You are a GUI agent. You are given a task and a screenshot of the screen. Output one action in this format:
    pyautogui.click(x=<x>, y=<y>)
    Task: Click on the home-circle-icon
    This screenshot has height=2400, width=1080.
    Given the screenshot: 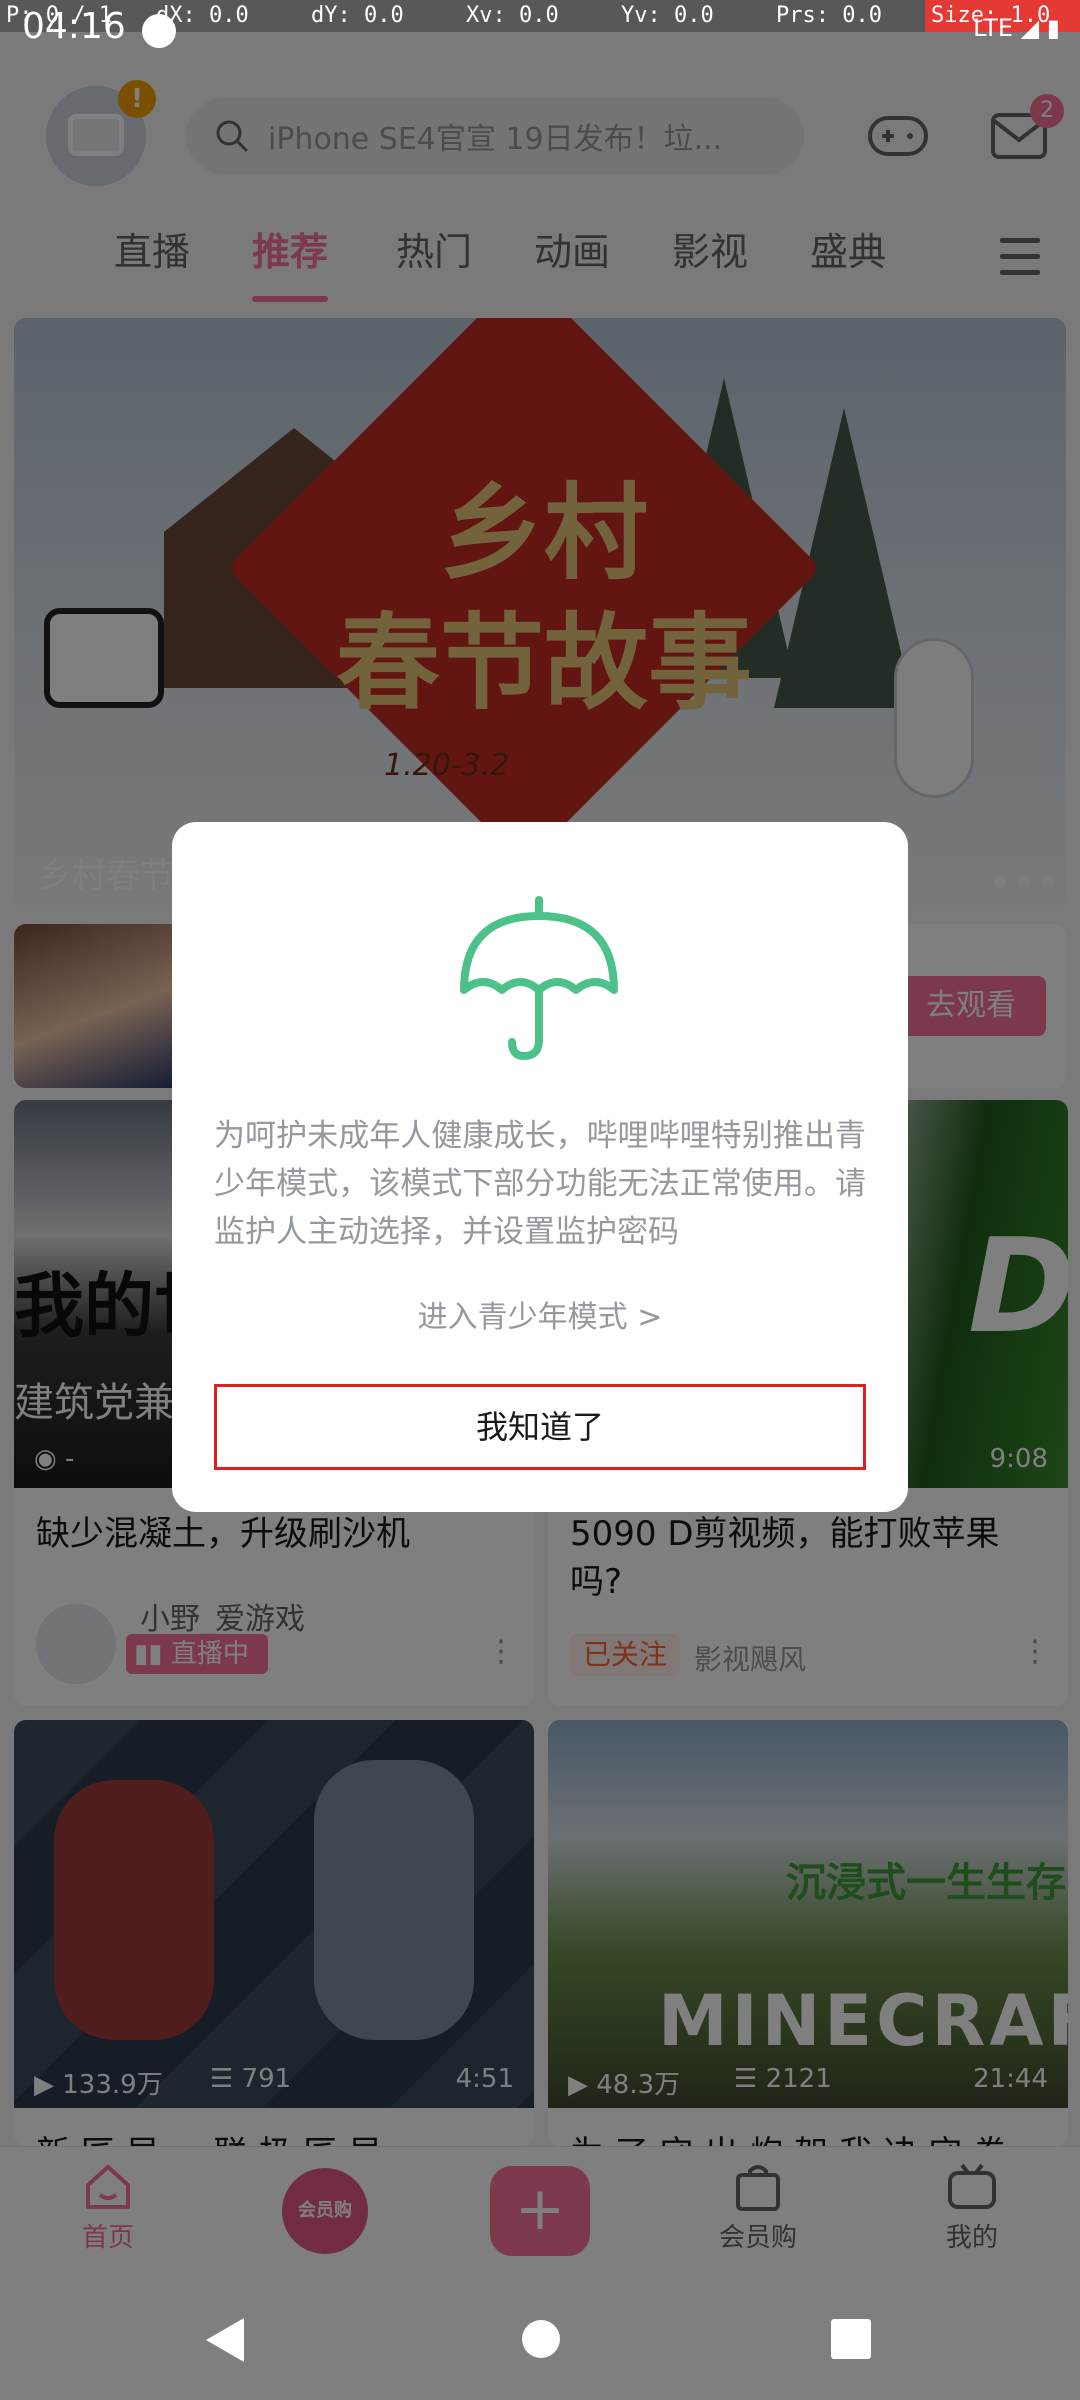 What is the action you would take?
    pyautogui.click(x=541, y=2339)
    